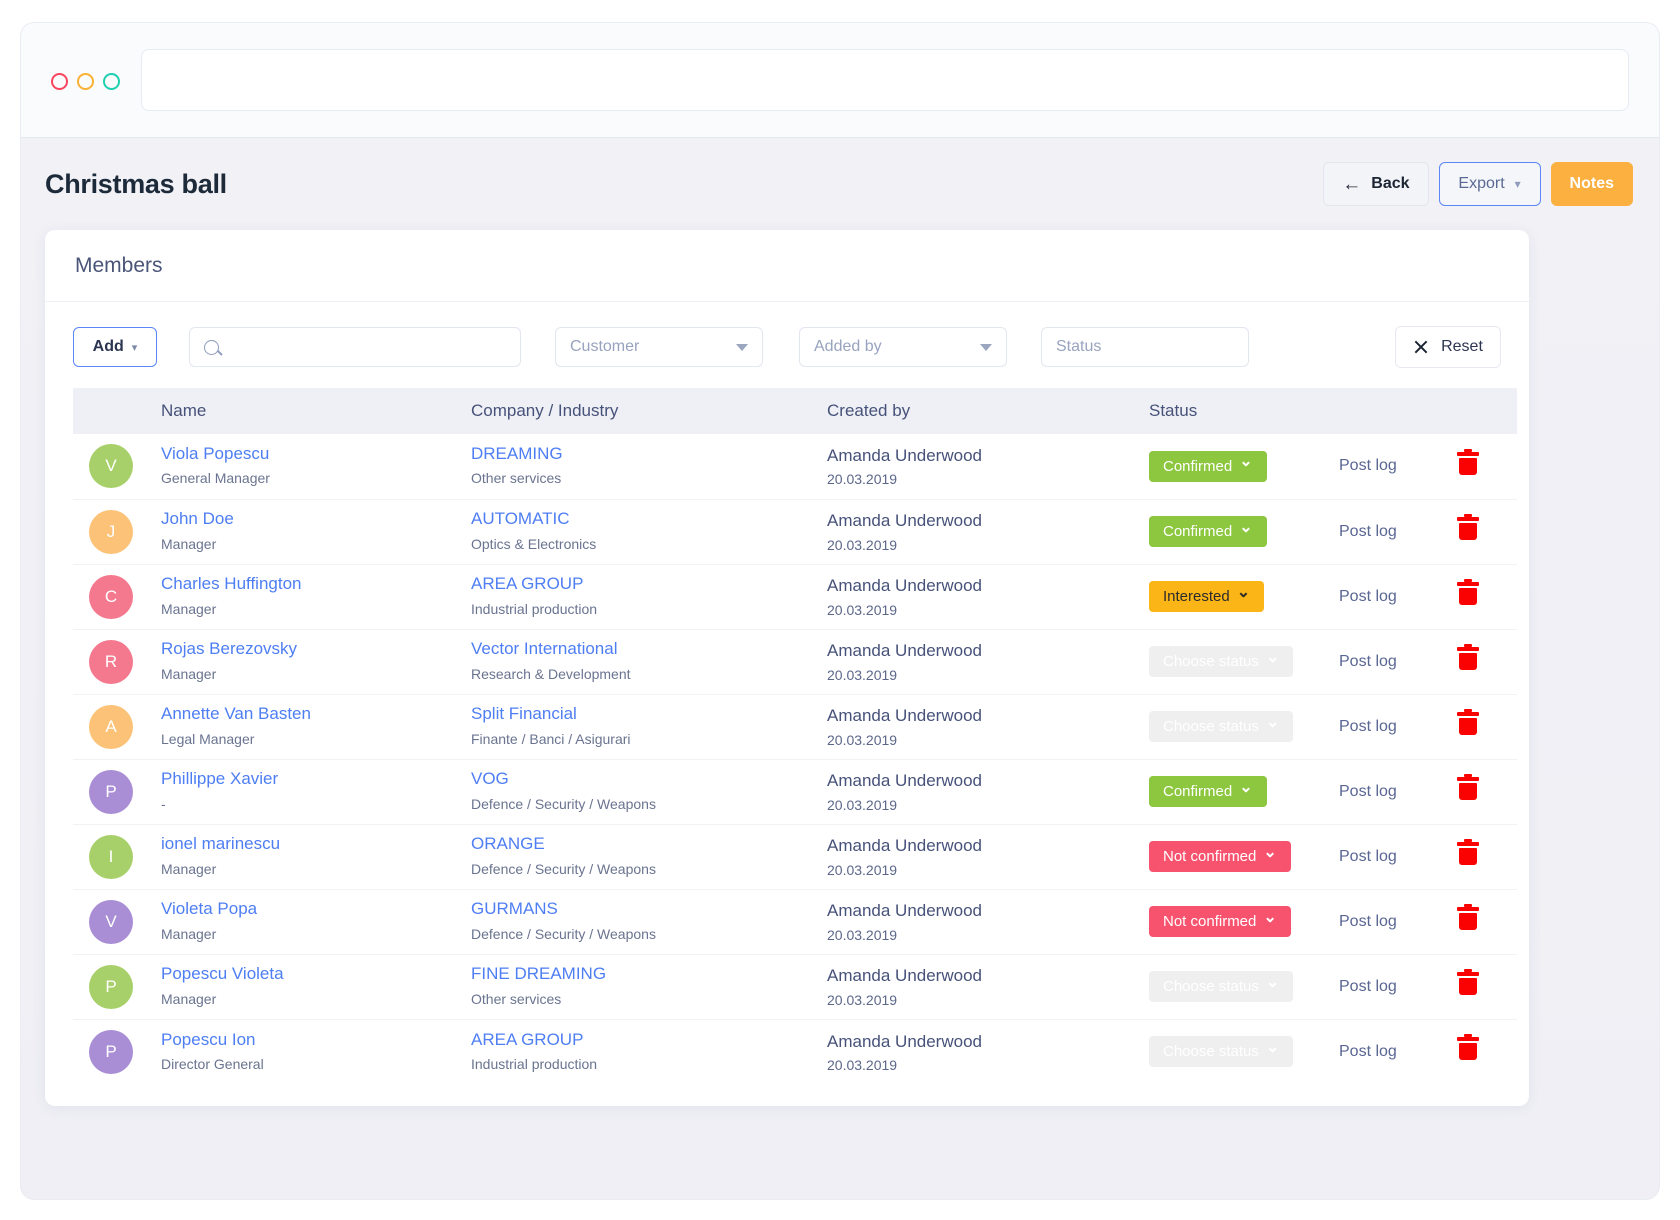 This screenshot has width=1680, height=1220. Describe the element at coordinates (1390, 183) in the screenshot. I see `back-button-label: Back` at that location.